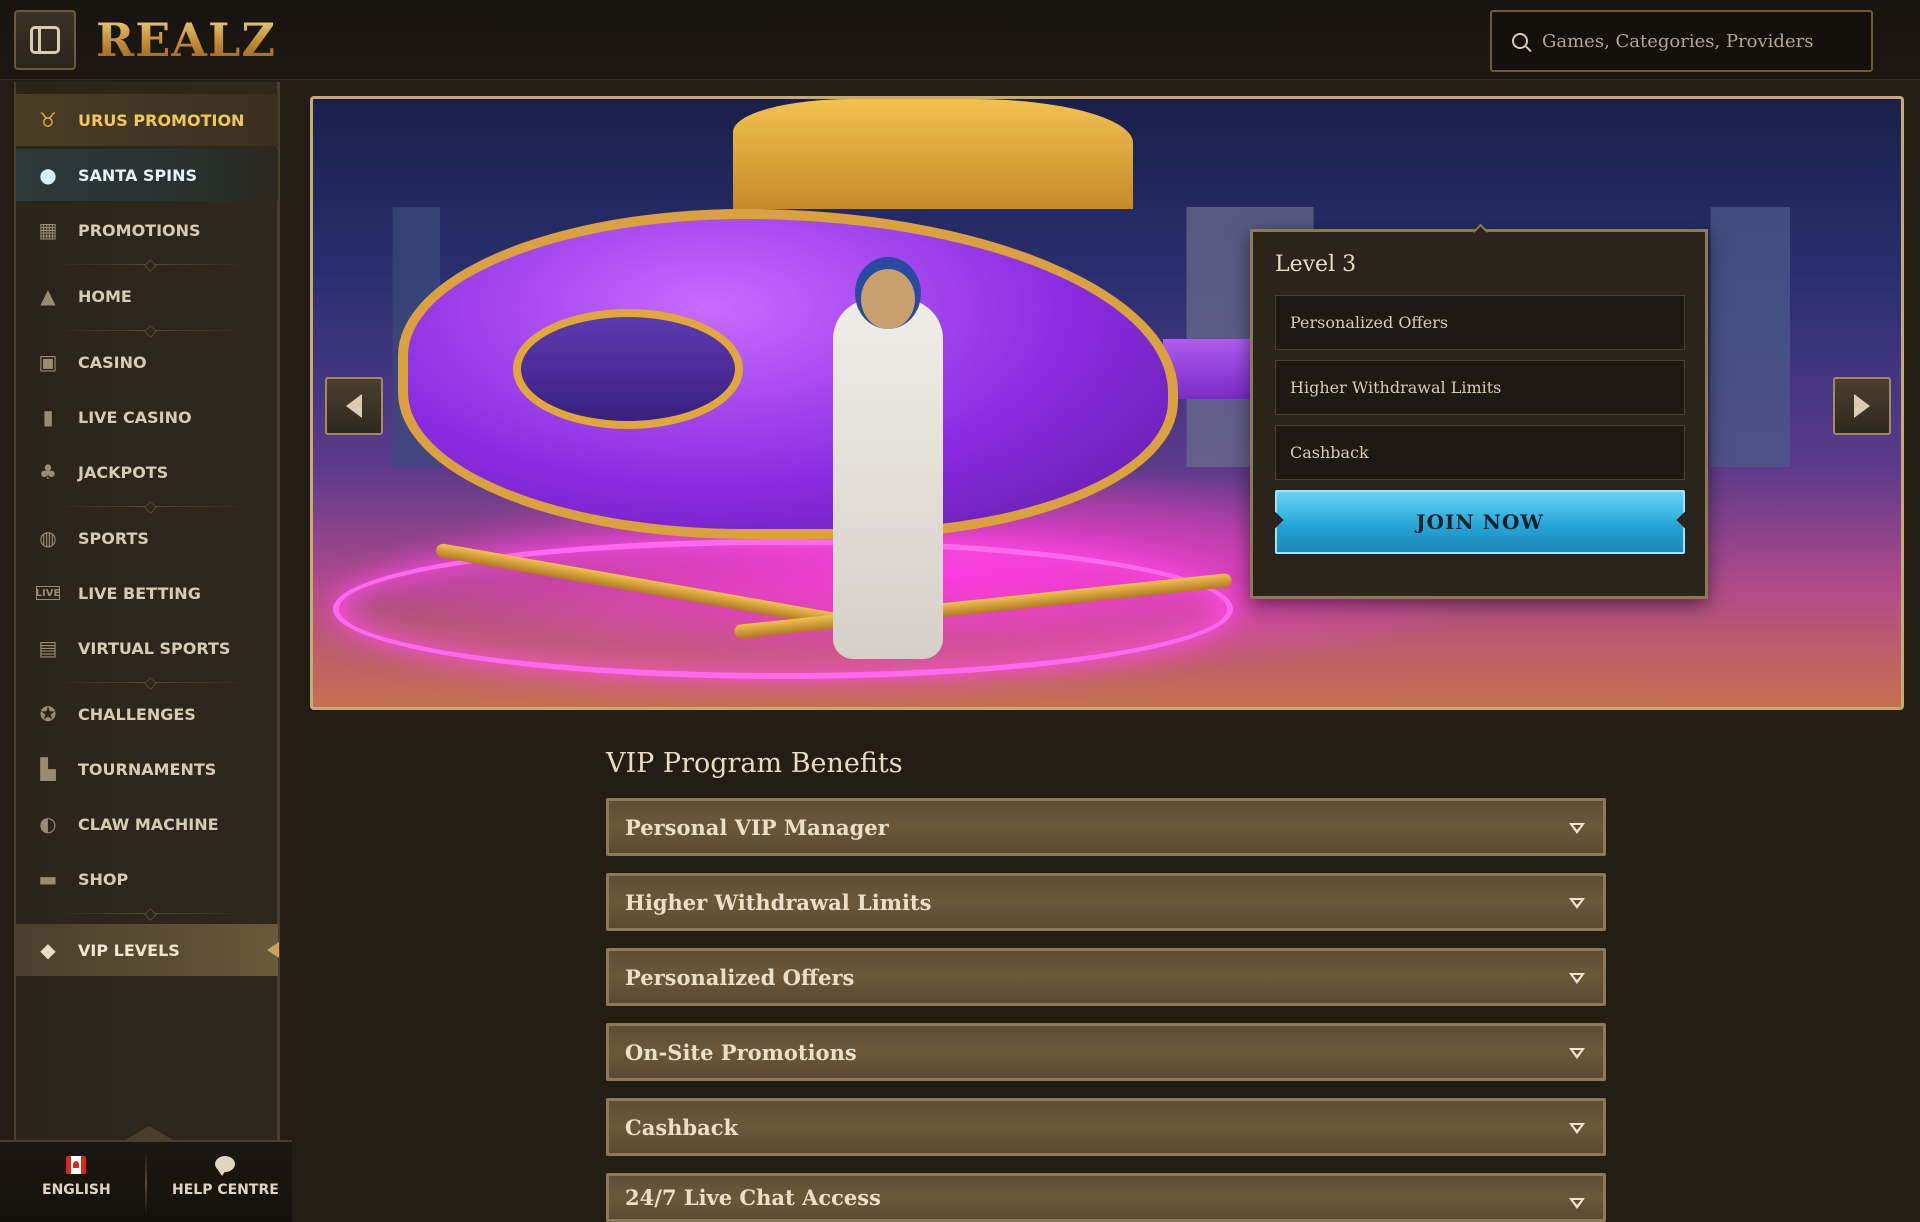 Image resolution: width=1920 pixels, height=1222 pixels. Describe the element at coordinates (1480, 522) in the screenshot. I see `join-now-button: JOIN NOW` at that location.